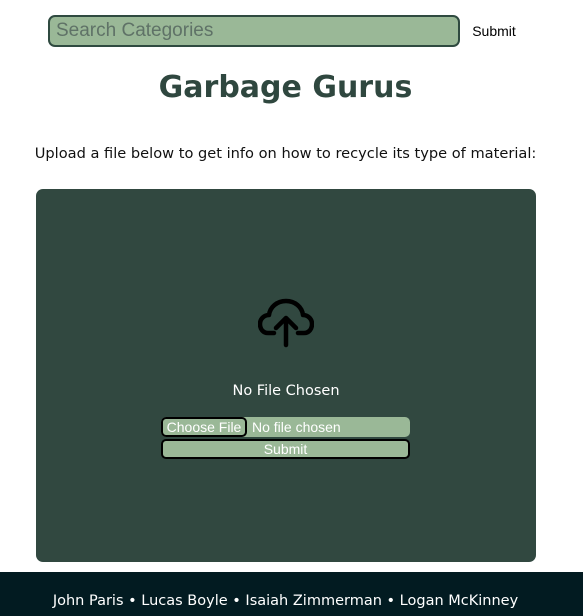 The width and height of the screenshot is (583, 616). Describe the element at coordinates (494, 31) in the screenshot. I see `search-submit-button: Submit` at that location.